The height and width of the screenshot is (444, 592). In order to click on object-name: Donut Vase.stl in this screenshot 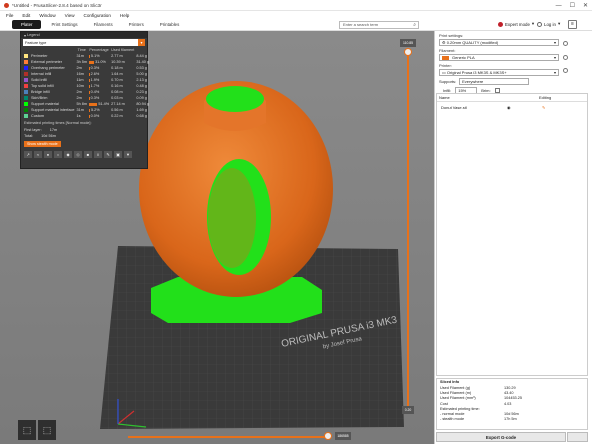, I will do `click(454, 107)`.